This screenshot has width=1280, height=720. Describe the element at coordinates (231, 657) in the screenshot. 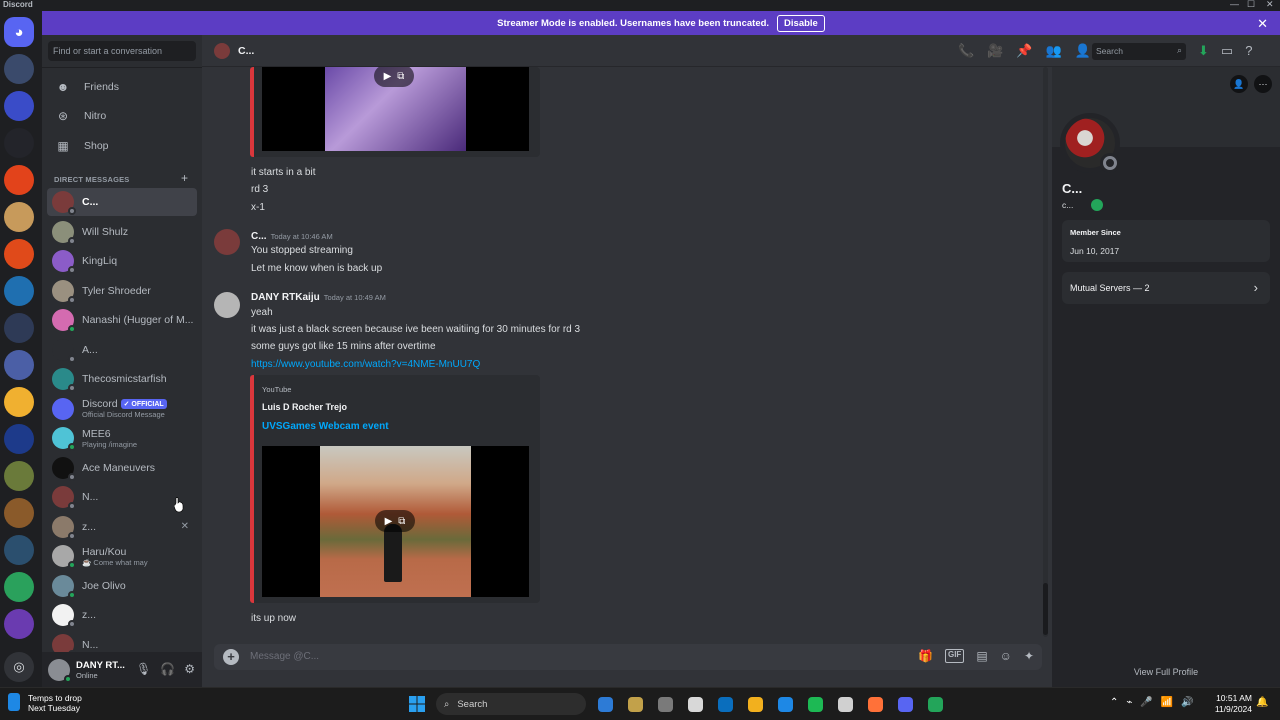

I see `add-attachment-icon: +` at that location.